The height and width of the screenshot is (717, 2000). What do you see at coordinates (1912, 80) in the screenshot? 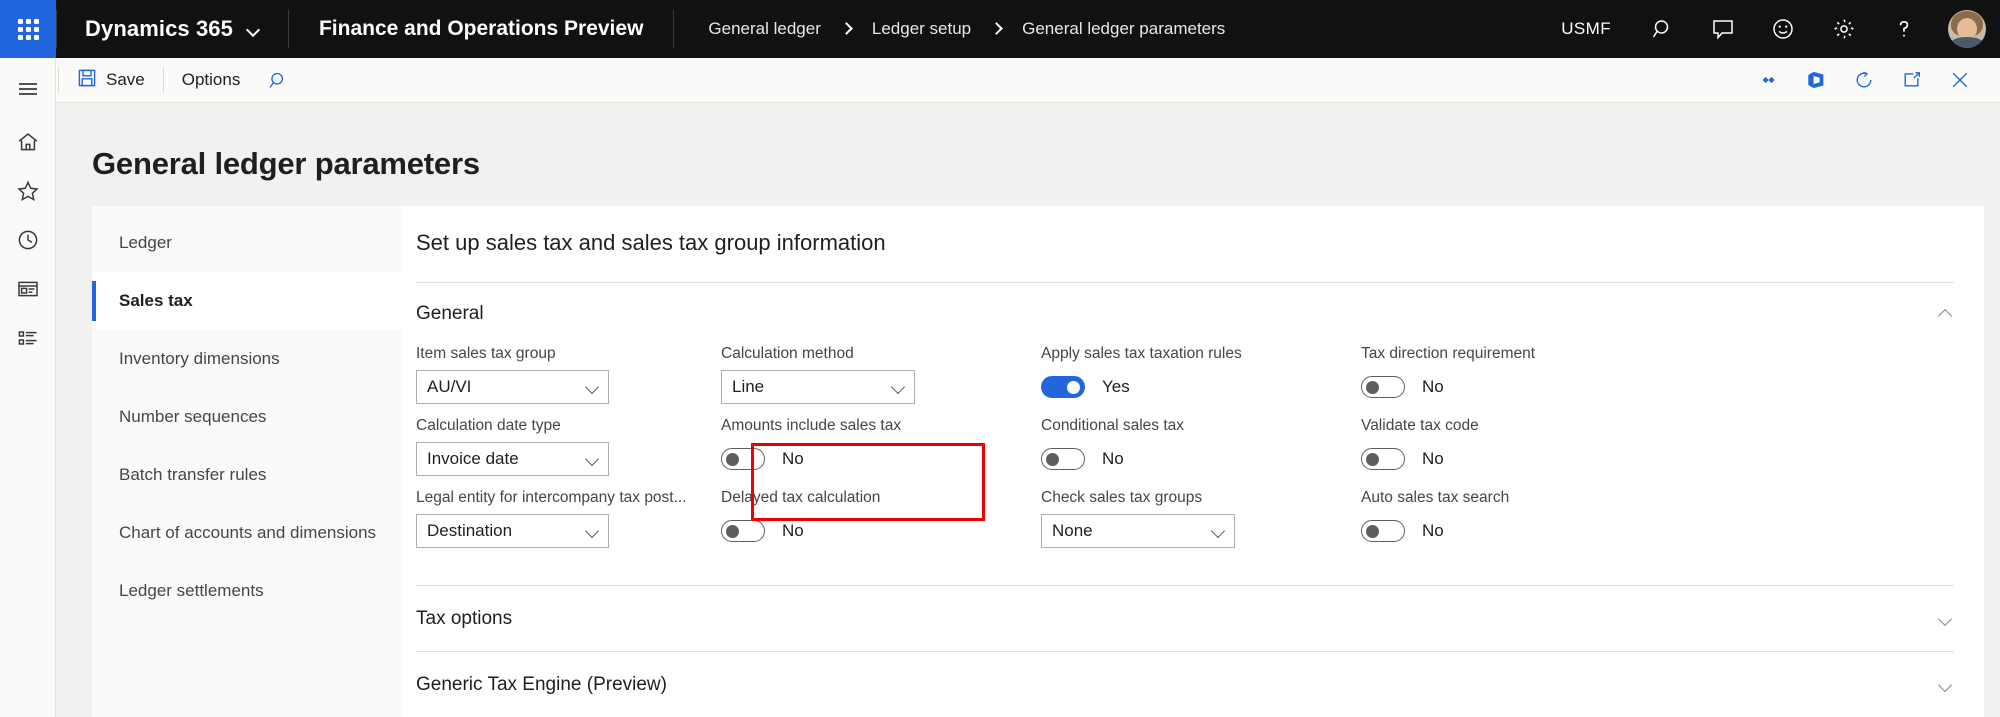
I see `open-in-new-window-icon` at bounding box center [1912, 80].